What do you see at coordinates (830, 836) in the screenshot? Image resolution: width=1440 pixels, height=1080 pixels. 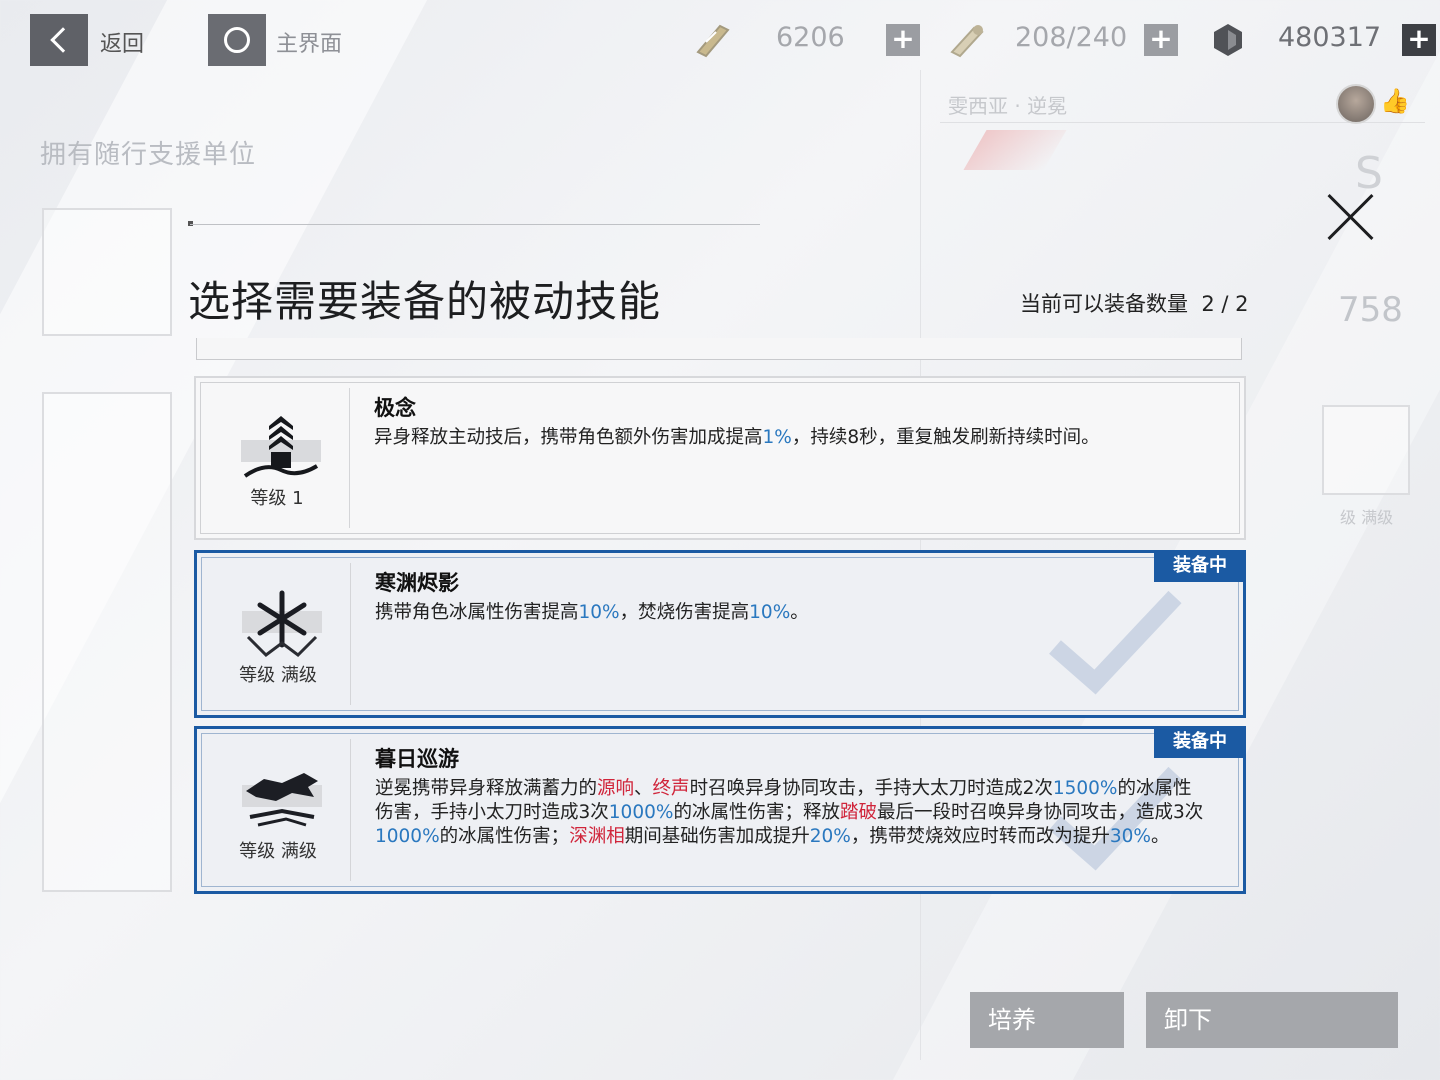 I see `highlight-text: 20%` at bounding box center [830, 836].